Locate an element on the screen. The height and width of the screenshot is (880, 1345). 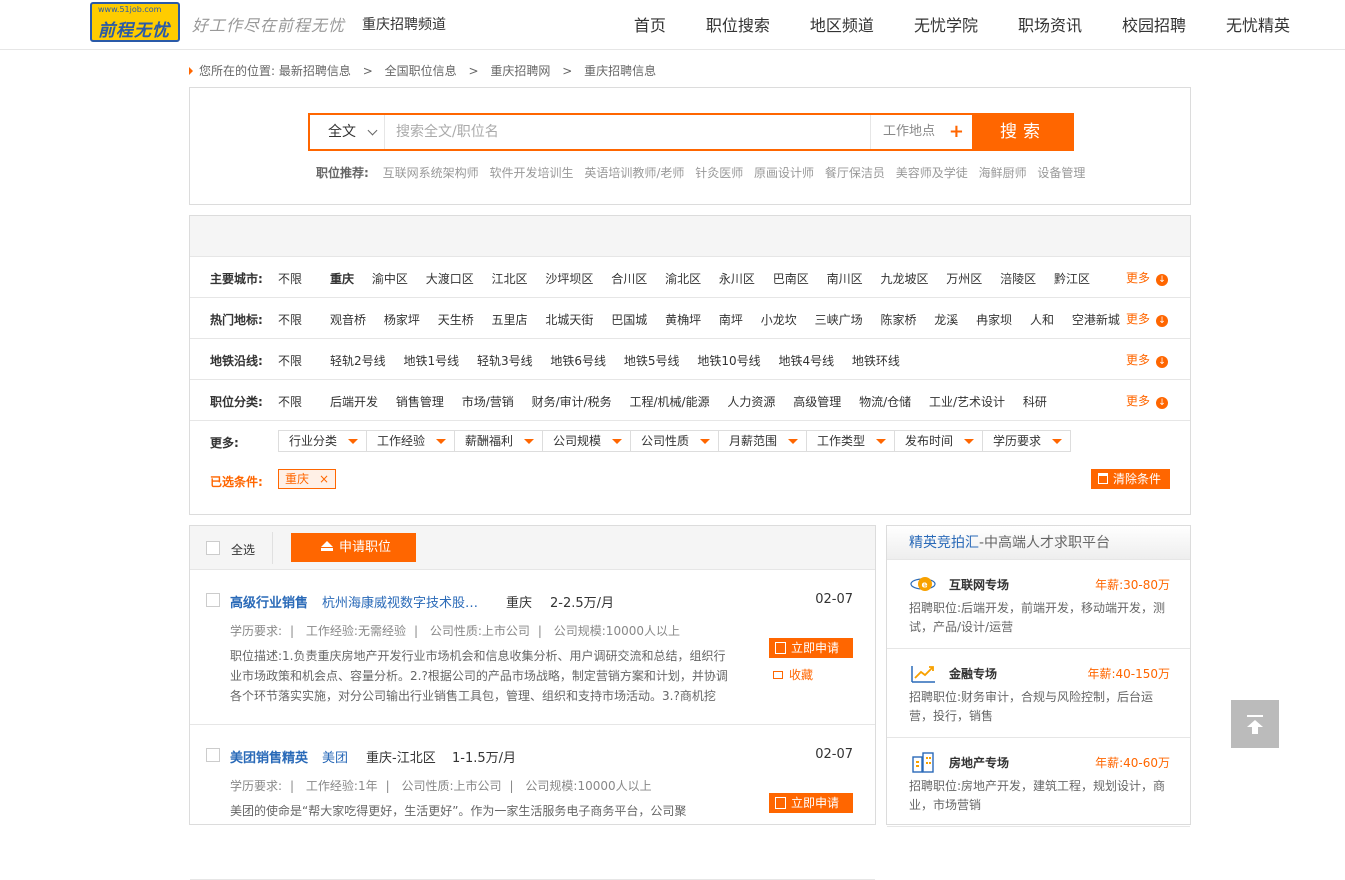
recommend-item: 设备管理 is located at coordinates (1061, 173).